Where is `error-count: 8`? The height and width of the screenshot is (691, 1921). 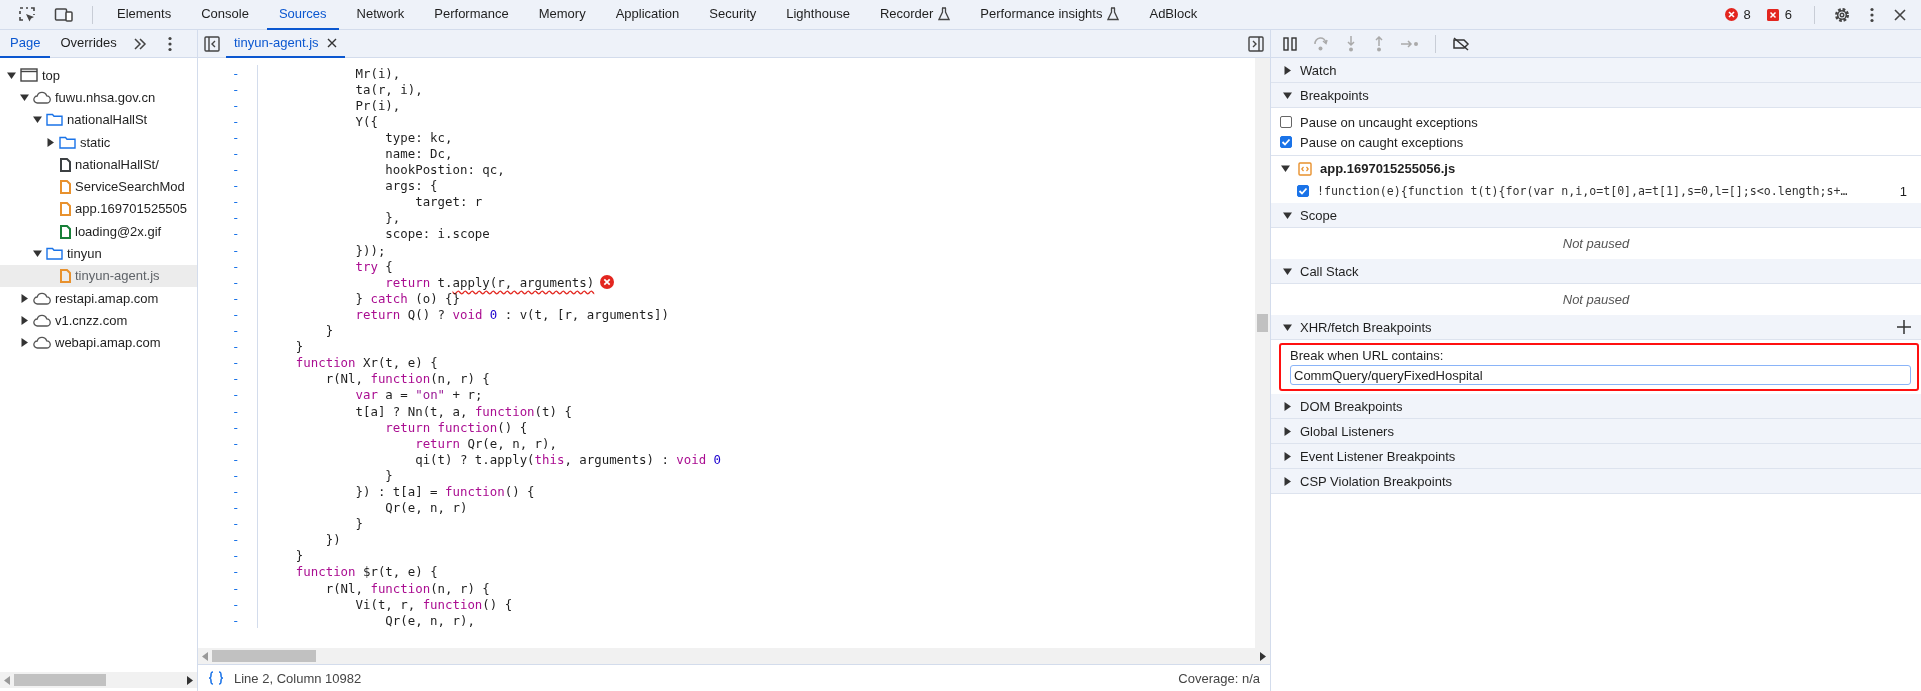
error-count: 8 is located at coordinates (1747, 14).